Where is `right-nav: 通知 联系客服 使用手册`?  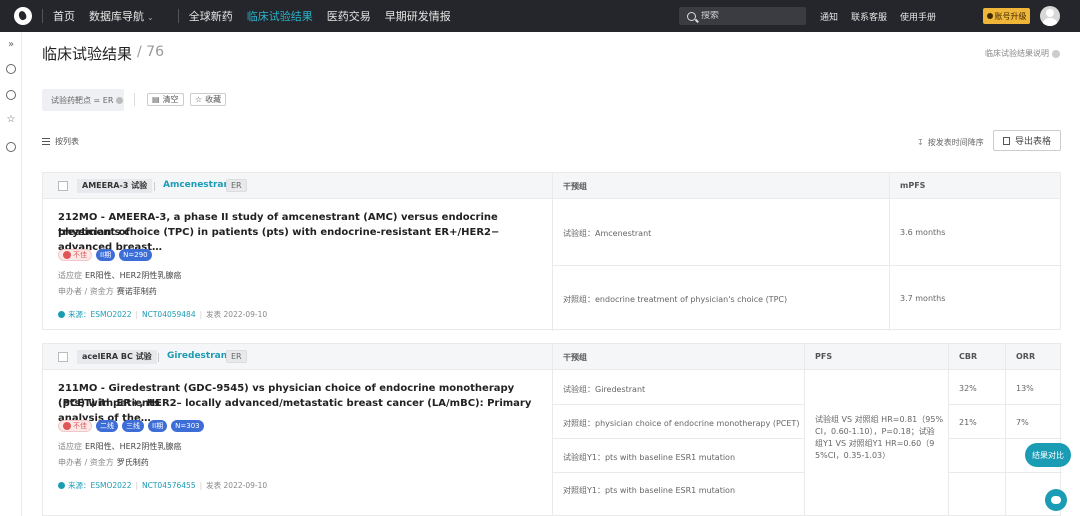
right-nav: 通知 联系客服 使用手册 is located at coordinates (884, 16).